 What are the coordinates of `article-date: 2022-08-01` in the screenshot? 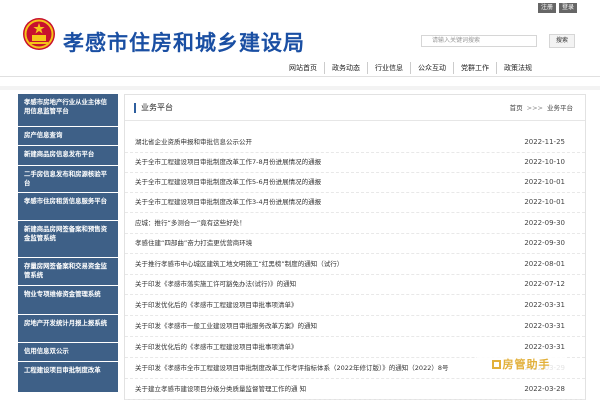 It's located at (544, 264).